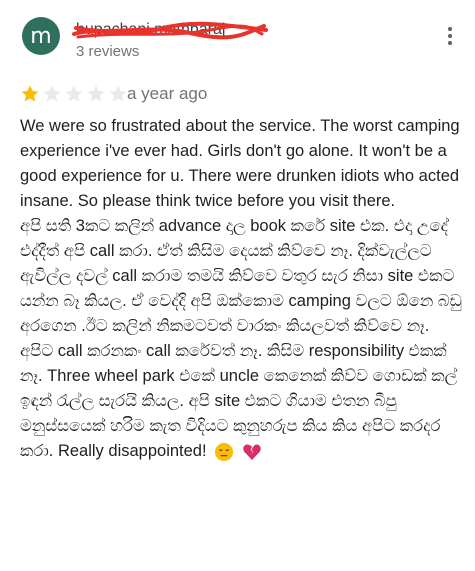  I want to click on redaction-scribble, so click(170, 30).